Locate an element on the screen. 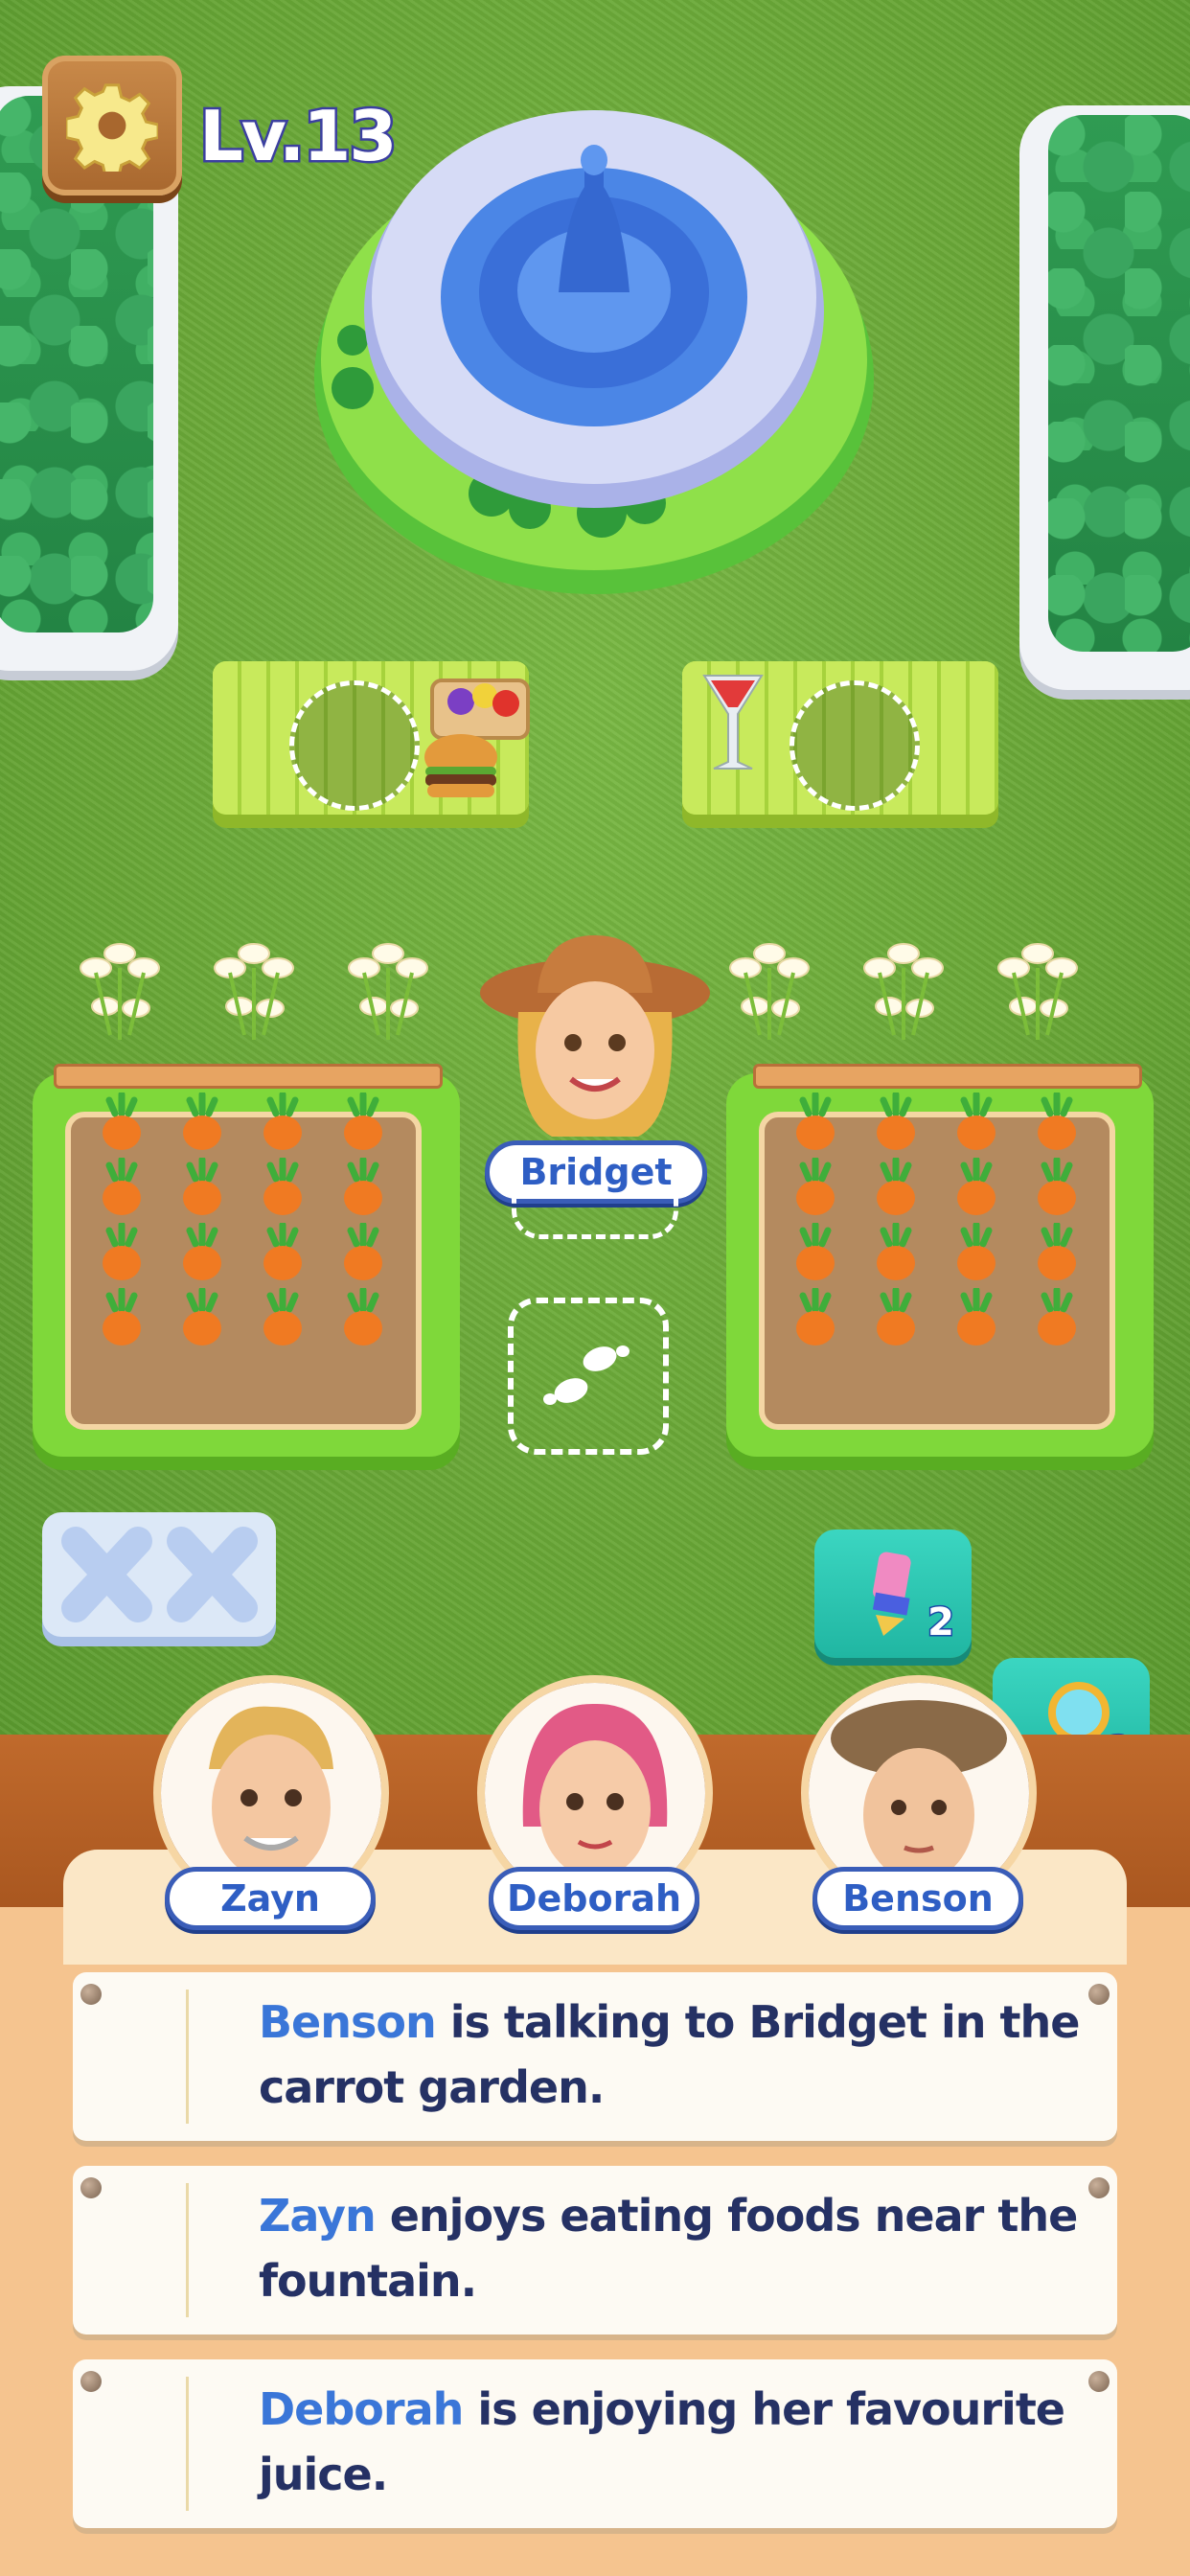  benson-name-tag: Benson is located at coordinates (918, 1898).